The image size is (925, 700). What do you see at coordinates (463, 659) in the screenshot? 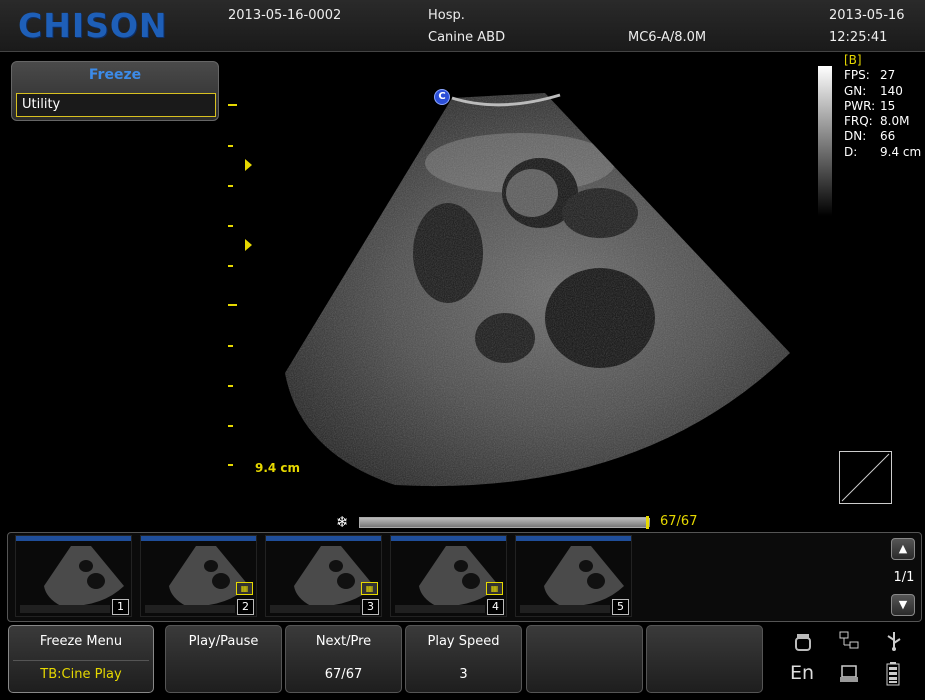
I see `softkey-play-speed: Play Speed 3` at bounding box center [463, 659].